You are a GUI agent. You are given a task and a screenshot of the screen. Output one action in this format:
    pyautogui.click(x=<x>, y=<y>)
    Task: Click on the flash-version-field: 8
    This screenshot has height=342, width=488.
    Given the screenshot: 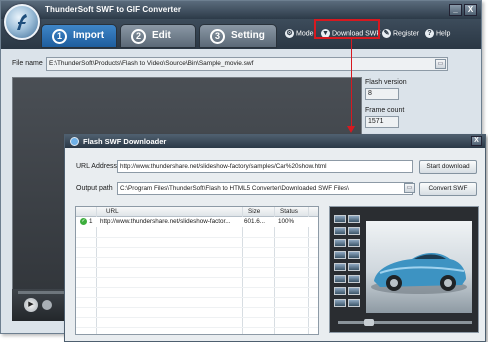 What is the action you would take?
    pyautogui.click(x=382, y=94)
    